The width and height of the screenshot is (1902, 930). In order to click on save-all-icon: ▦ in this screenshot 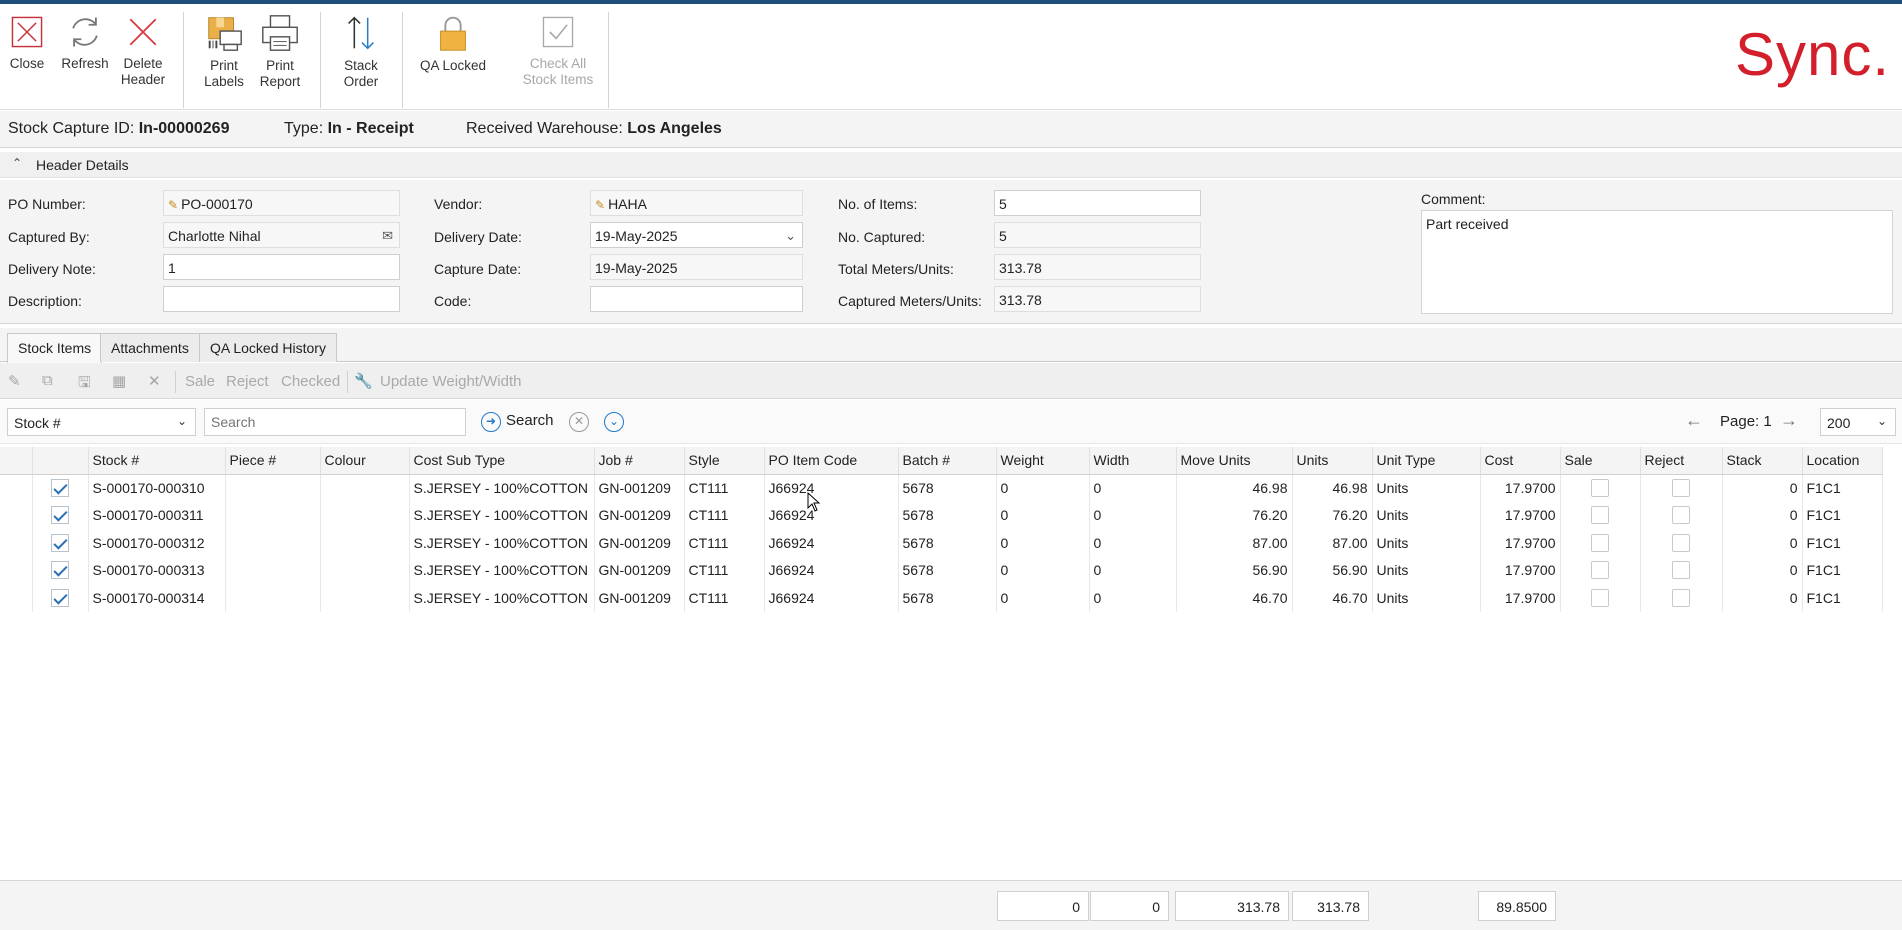, I will do `click(119, 381)`.